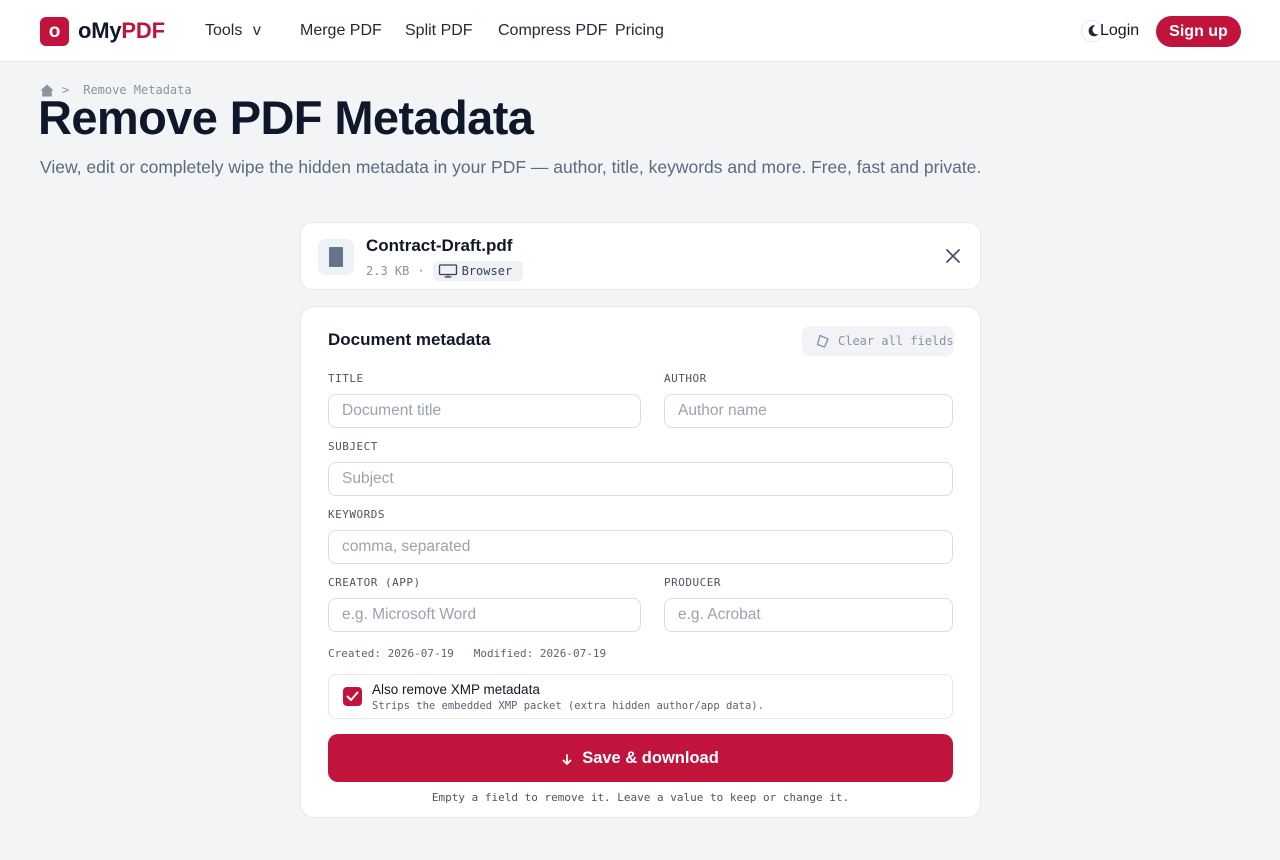  I want to click on xmp-option-title: Also remove XMP metadata, so click(456, 689).